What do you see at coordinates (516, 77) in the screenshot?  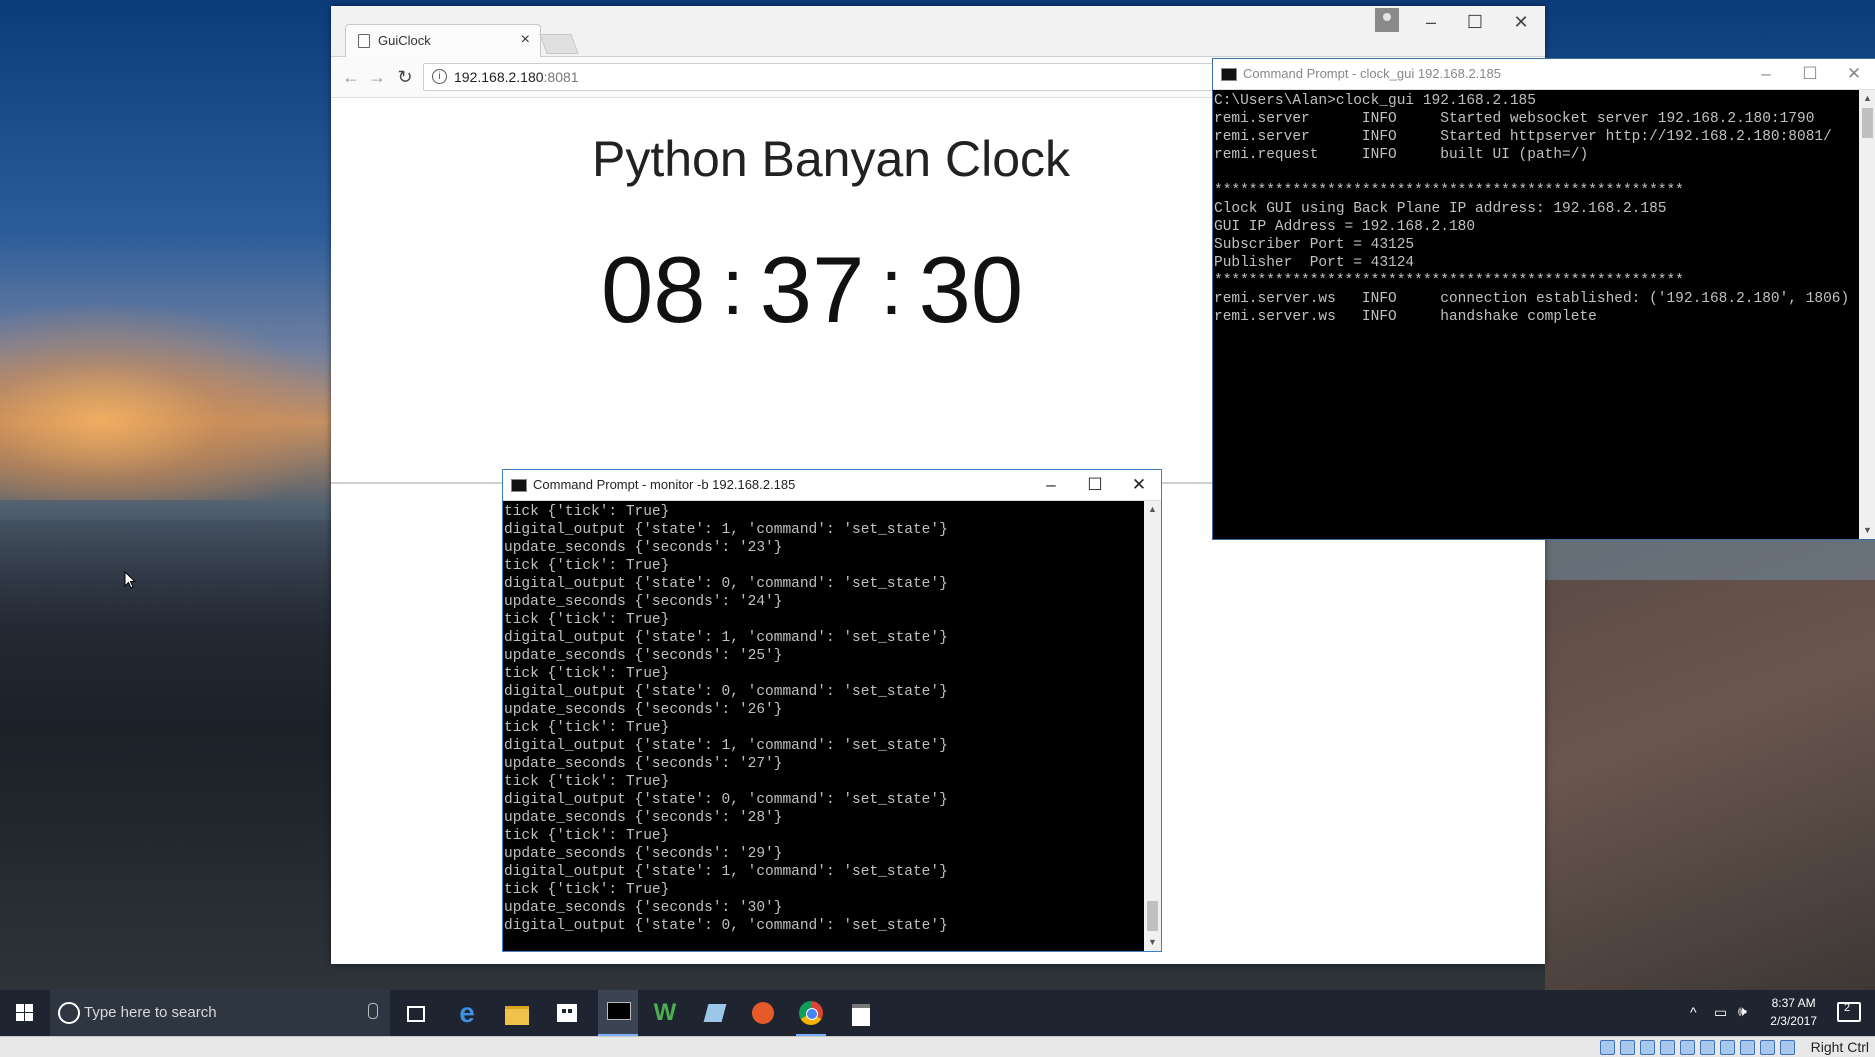 I see `url-text: 192.168.2.180:8081` at bounding box center [516, 77].